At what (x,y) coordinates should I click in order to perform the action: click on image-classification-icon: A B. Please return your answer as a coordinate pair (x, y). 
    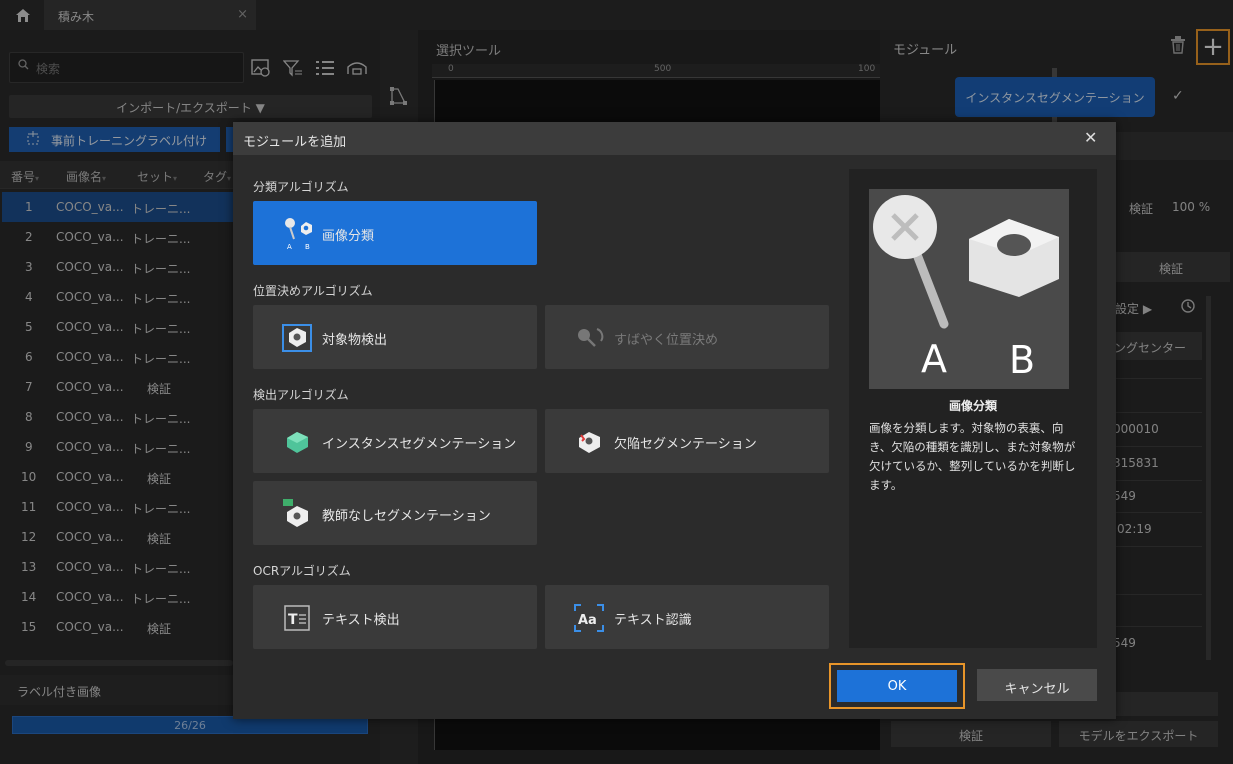
    Looking at the image, I should click on (298, 234).